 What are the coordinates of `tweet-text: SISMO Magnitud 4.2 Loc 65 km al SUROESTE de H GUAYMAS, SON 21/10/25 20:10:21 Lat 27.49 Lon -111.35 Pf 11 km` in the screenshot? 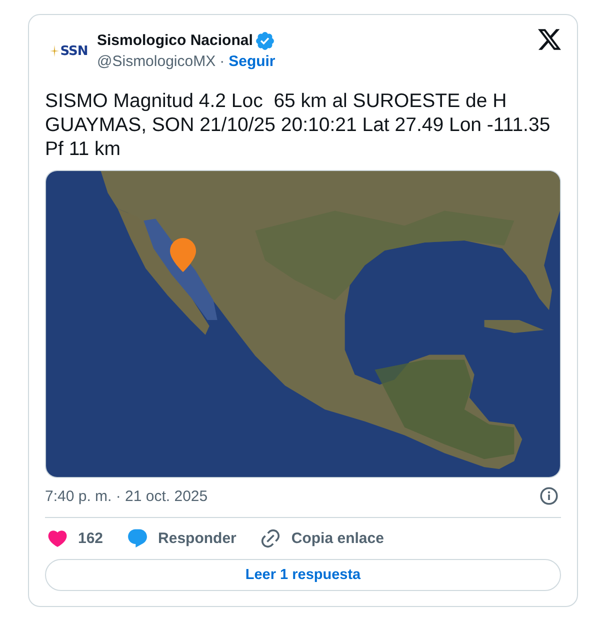 It's located at (298, 125).